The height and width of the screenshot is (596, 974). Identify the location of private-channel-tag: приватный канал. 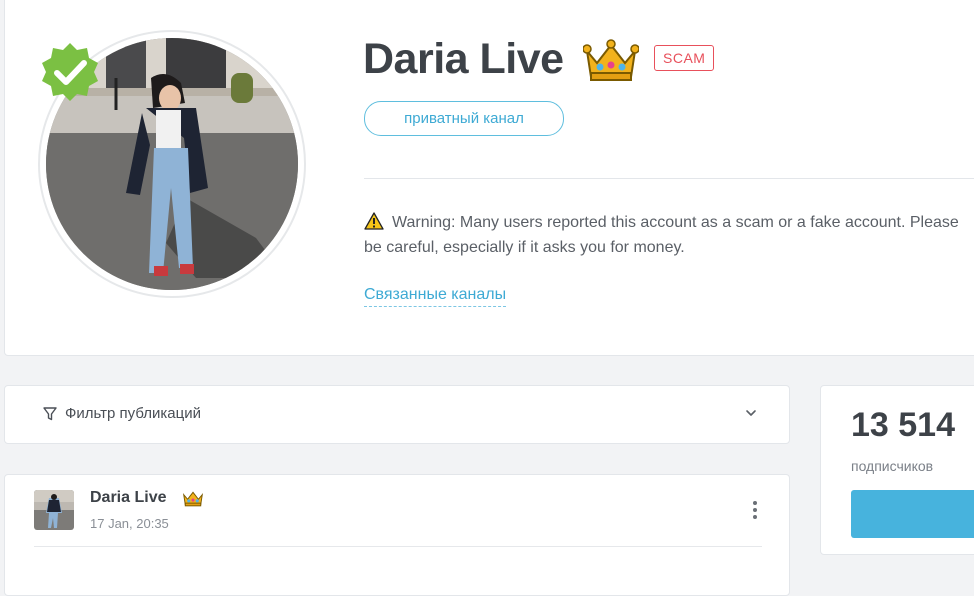
(464, 118).